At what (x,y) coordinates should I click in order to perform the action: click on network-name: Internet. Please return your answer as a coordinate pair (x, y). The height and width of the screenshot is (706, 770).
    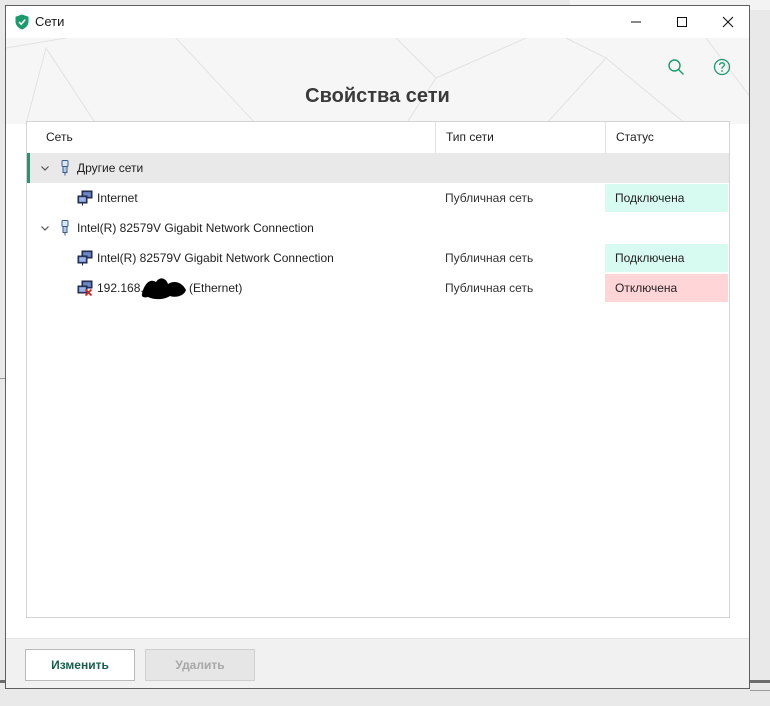
    Looking at the image, I should click on (117, 198).